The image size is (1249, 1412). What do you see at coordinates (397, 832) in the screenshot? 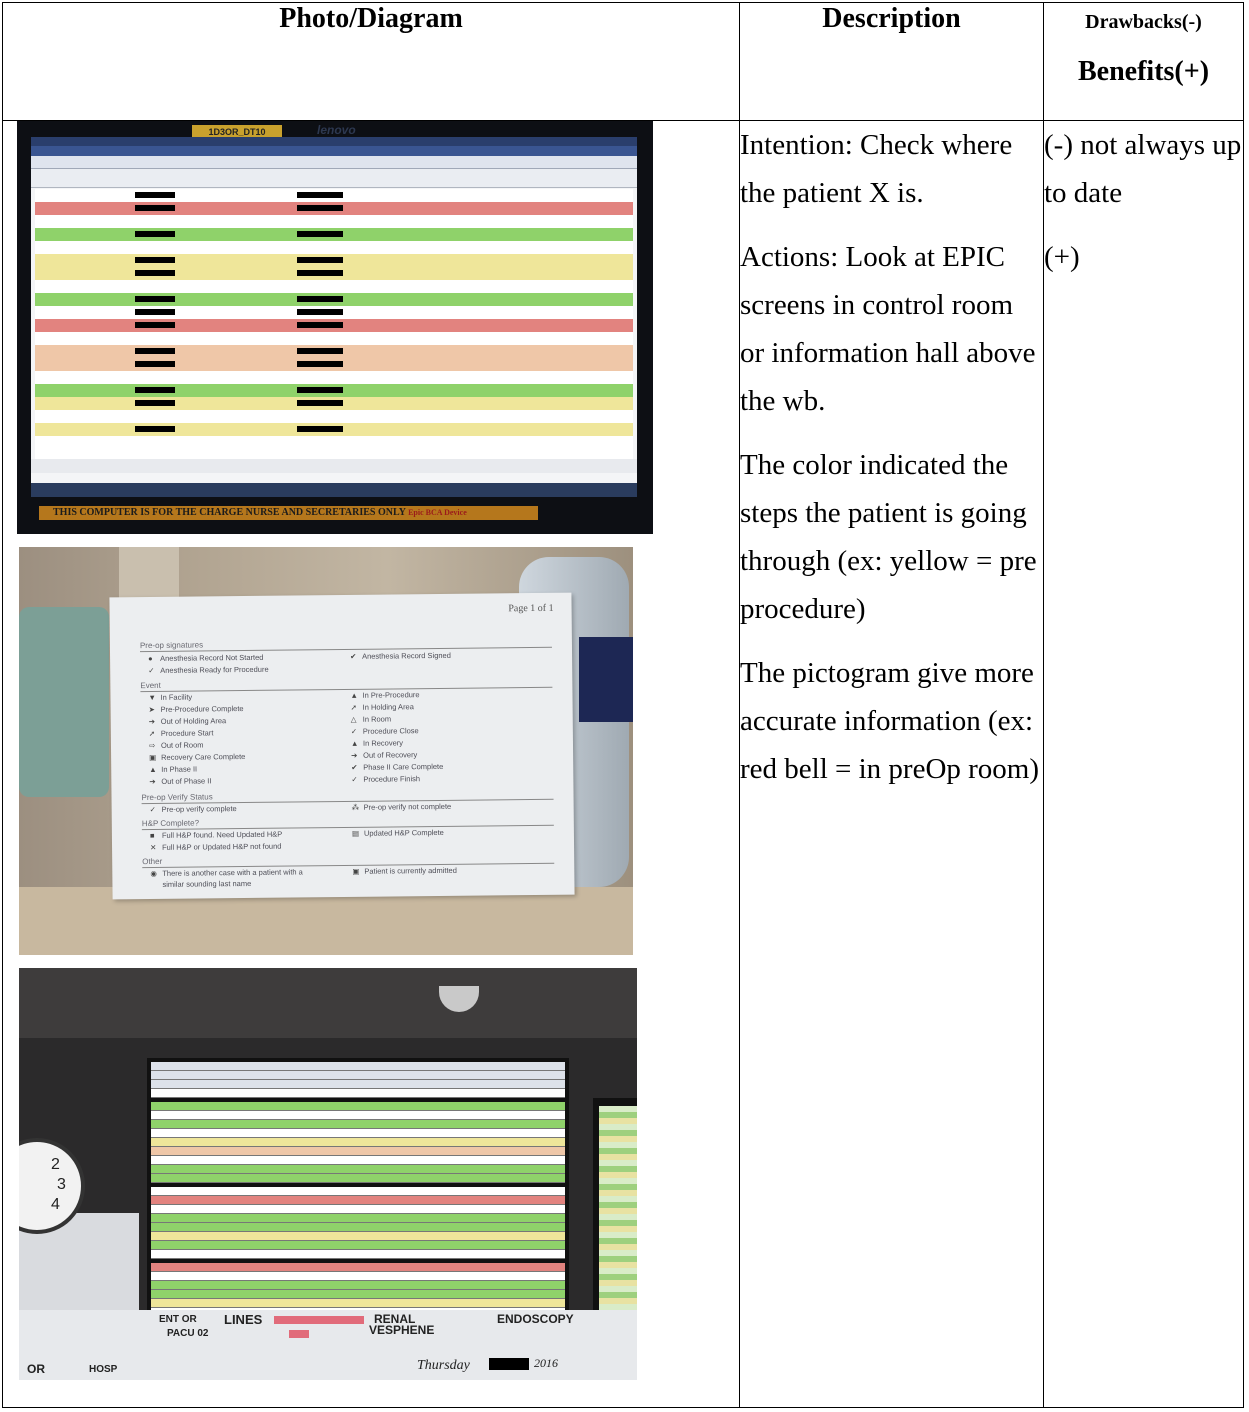
I see `legend-item: ▤ Updated H&P Complete` at bounding box center [397, 832].